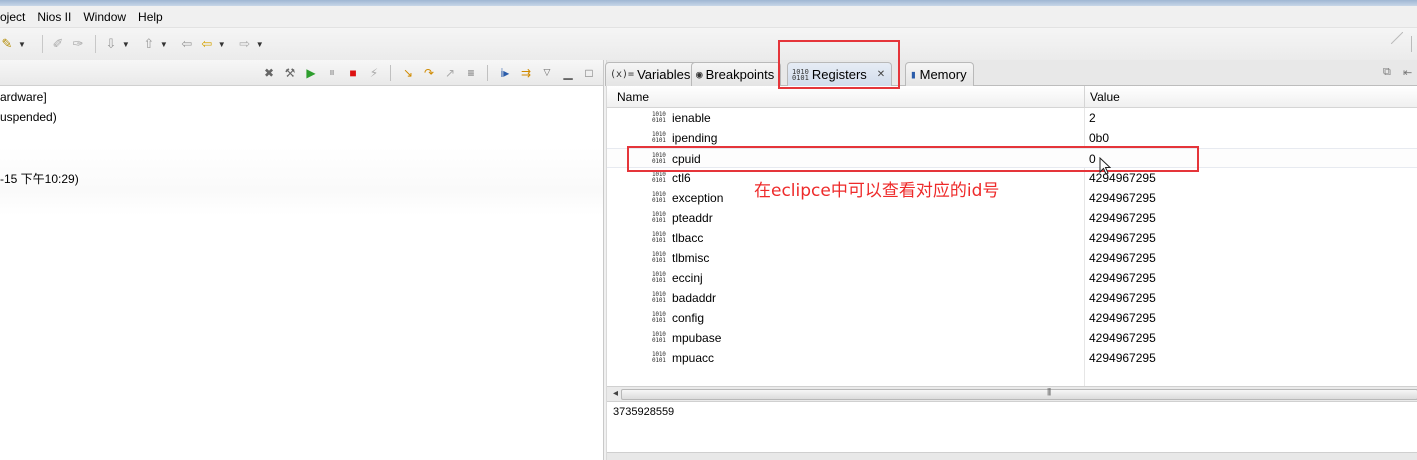 This screenshot has width=1417, height=460. Describe the element at coordinates (1414, 44) in the screenshot. I see `toolbar-grip` at that location.